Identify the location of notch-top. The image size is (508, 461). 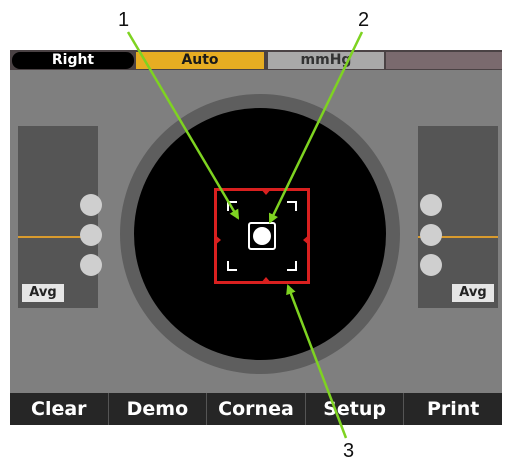
(266, 191).